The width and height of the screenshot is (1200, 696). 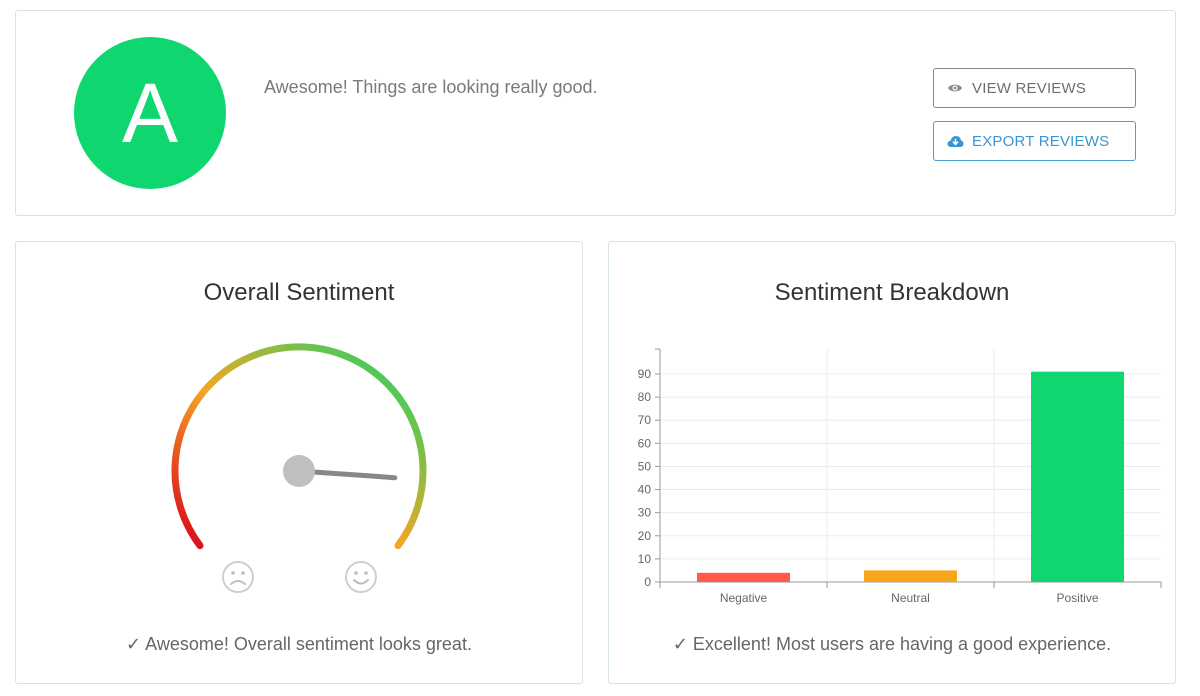 What do you see at coordinates (645, 443) in the screenshot?
I see `y-tick-label: 60` at bounding box center [645, 443].